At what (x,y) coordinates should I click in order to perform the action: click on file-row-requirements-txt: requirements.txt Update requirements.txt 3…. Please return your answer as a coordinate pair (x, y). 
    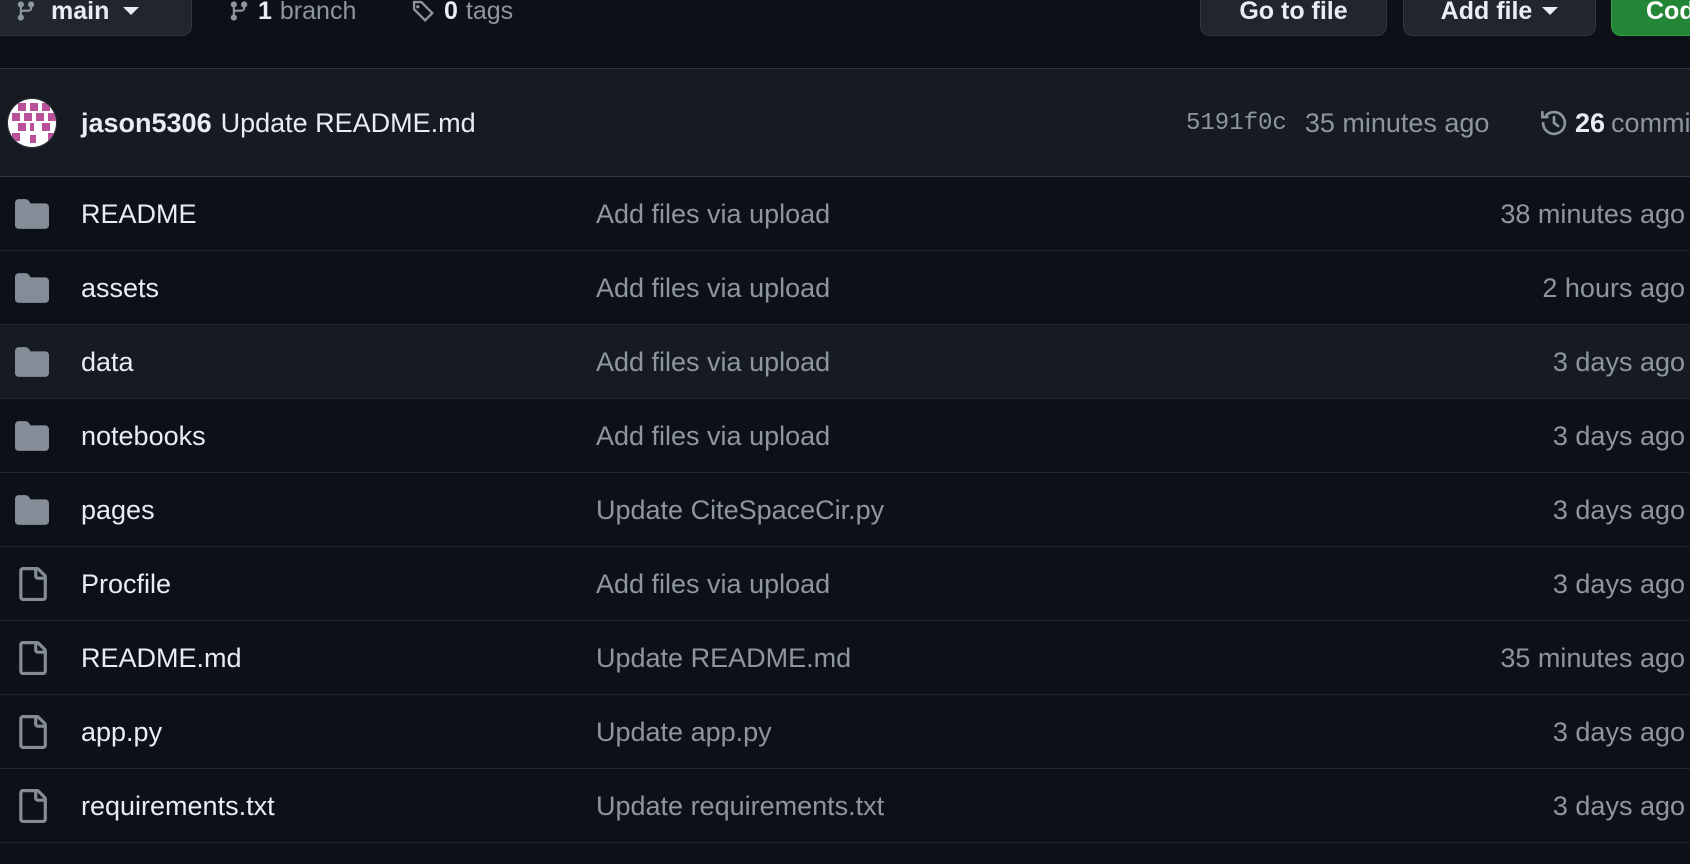
    Looking at the image, I should click on (845, 806).